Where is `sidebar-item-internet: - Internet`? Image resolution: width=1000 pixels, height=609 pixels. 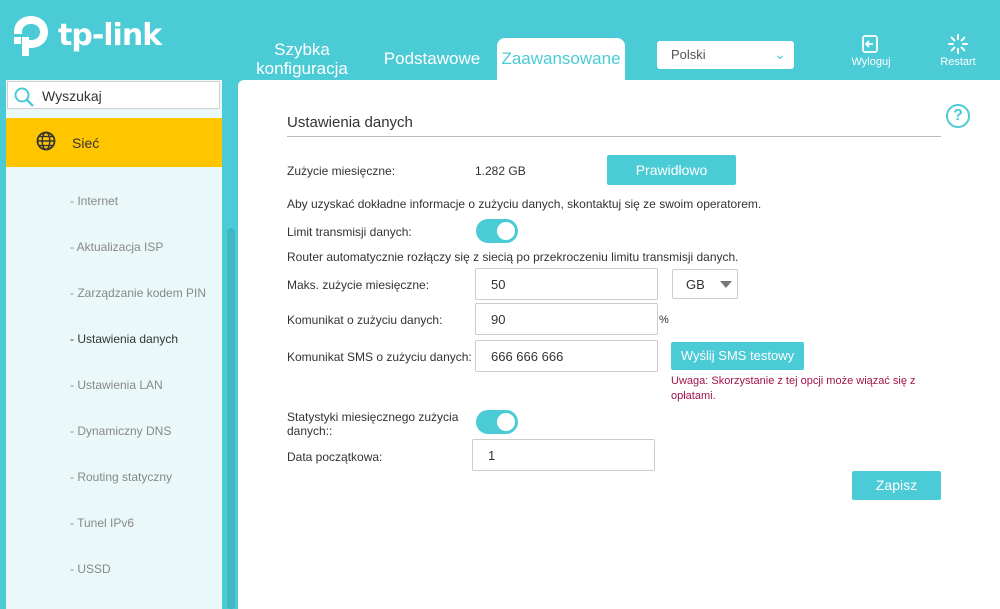
sidebar-item-internet: - Internet is located at coordinates (94, 201).